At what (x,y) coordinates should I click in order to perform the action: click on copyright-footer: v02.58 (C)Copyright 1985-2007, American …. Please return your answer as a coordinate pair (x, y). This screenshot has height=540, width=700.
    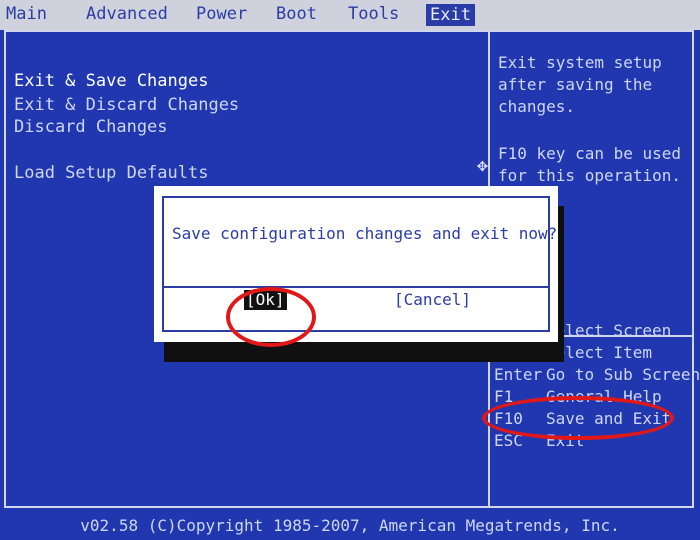
    Looking at the image, I should click on (350, 525).